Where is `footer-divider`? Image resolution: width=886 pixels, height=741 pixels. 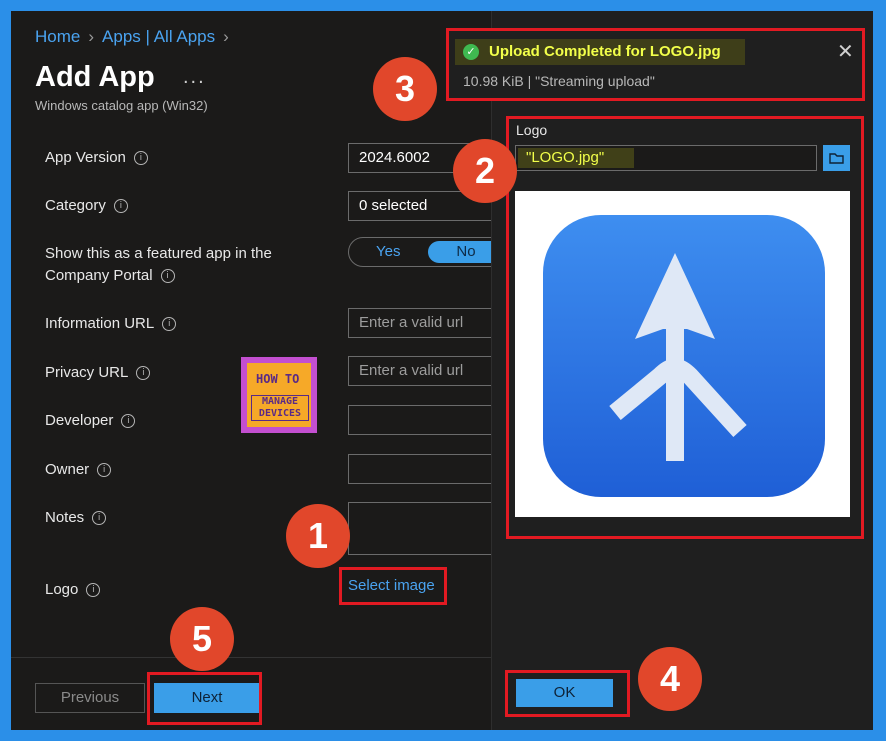
footer-divider is located at coordinates (251, 657).